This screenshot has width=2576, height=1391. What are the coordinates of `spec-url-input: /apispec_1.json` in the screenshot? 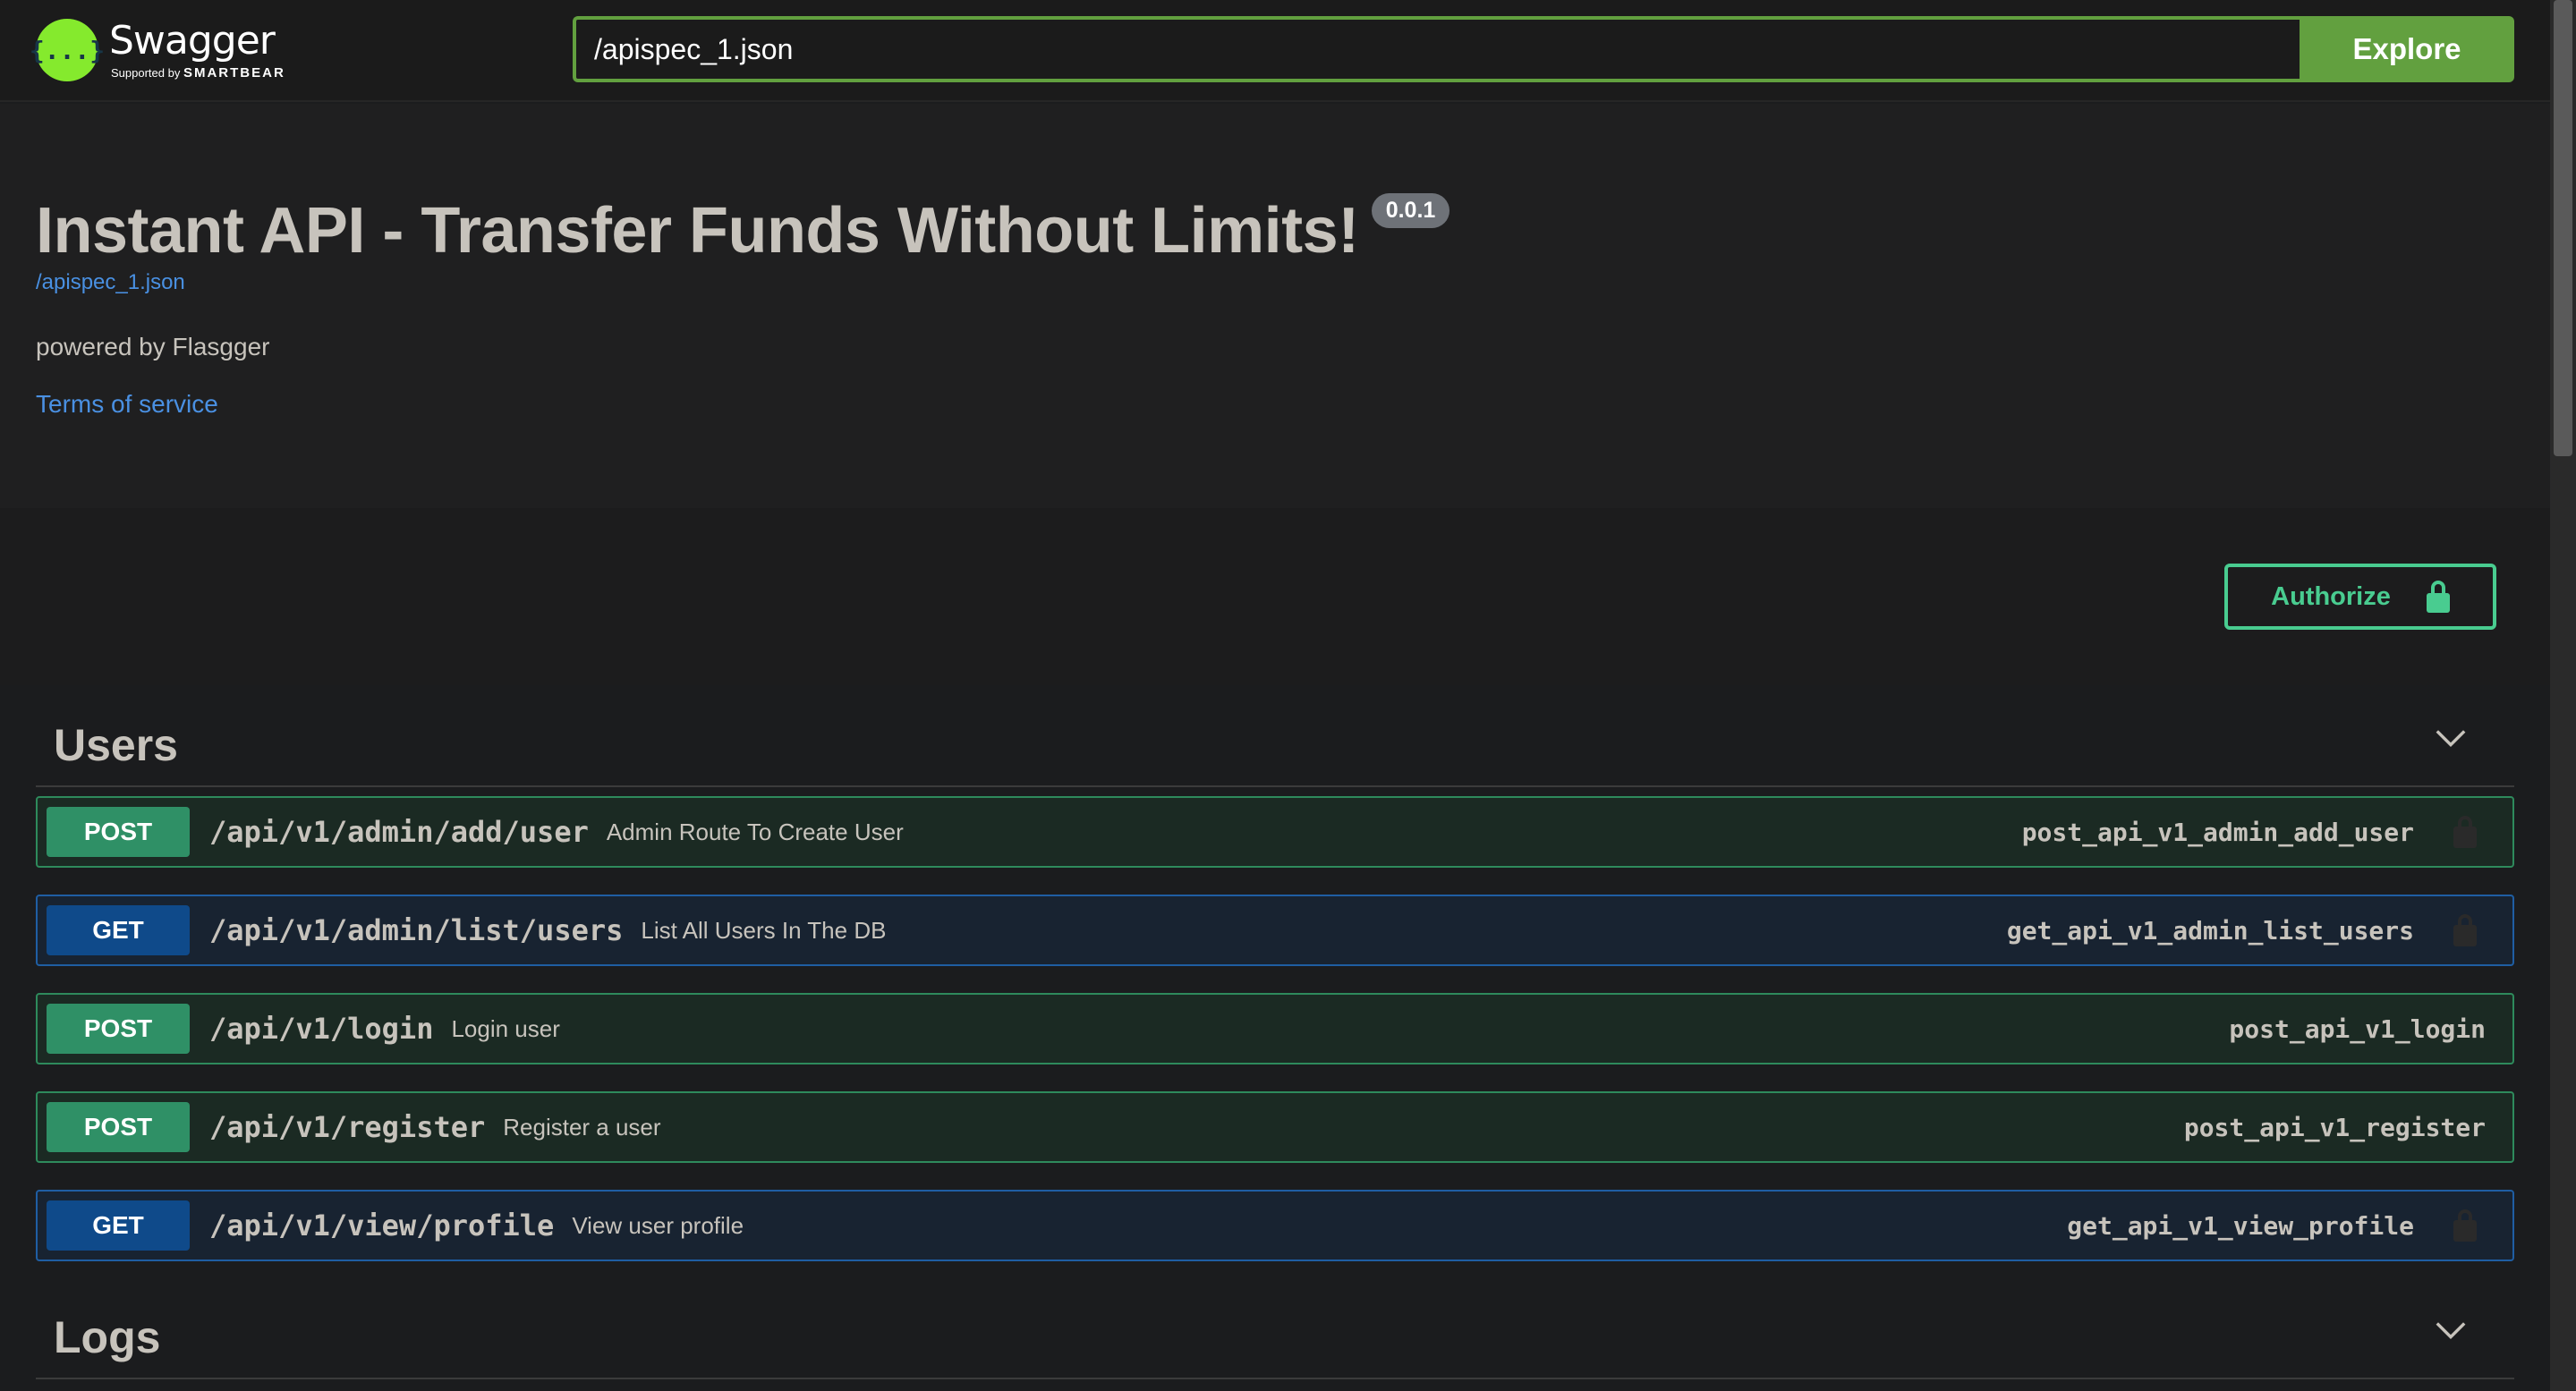 It's located at (1436, 49).